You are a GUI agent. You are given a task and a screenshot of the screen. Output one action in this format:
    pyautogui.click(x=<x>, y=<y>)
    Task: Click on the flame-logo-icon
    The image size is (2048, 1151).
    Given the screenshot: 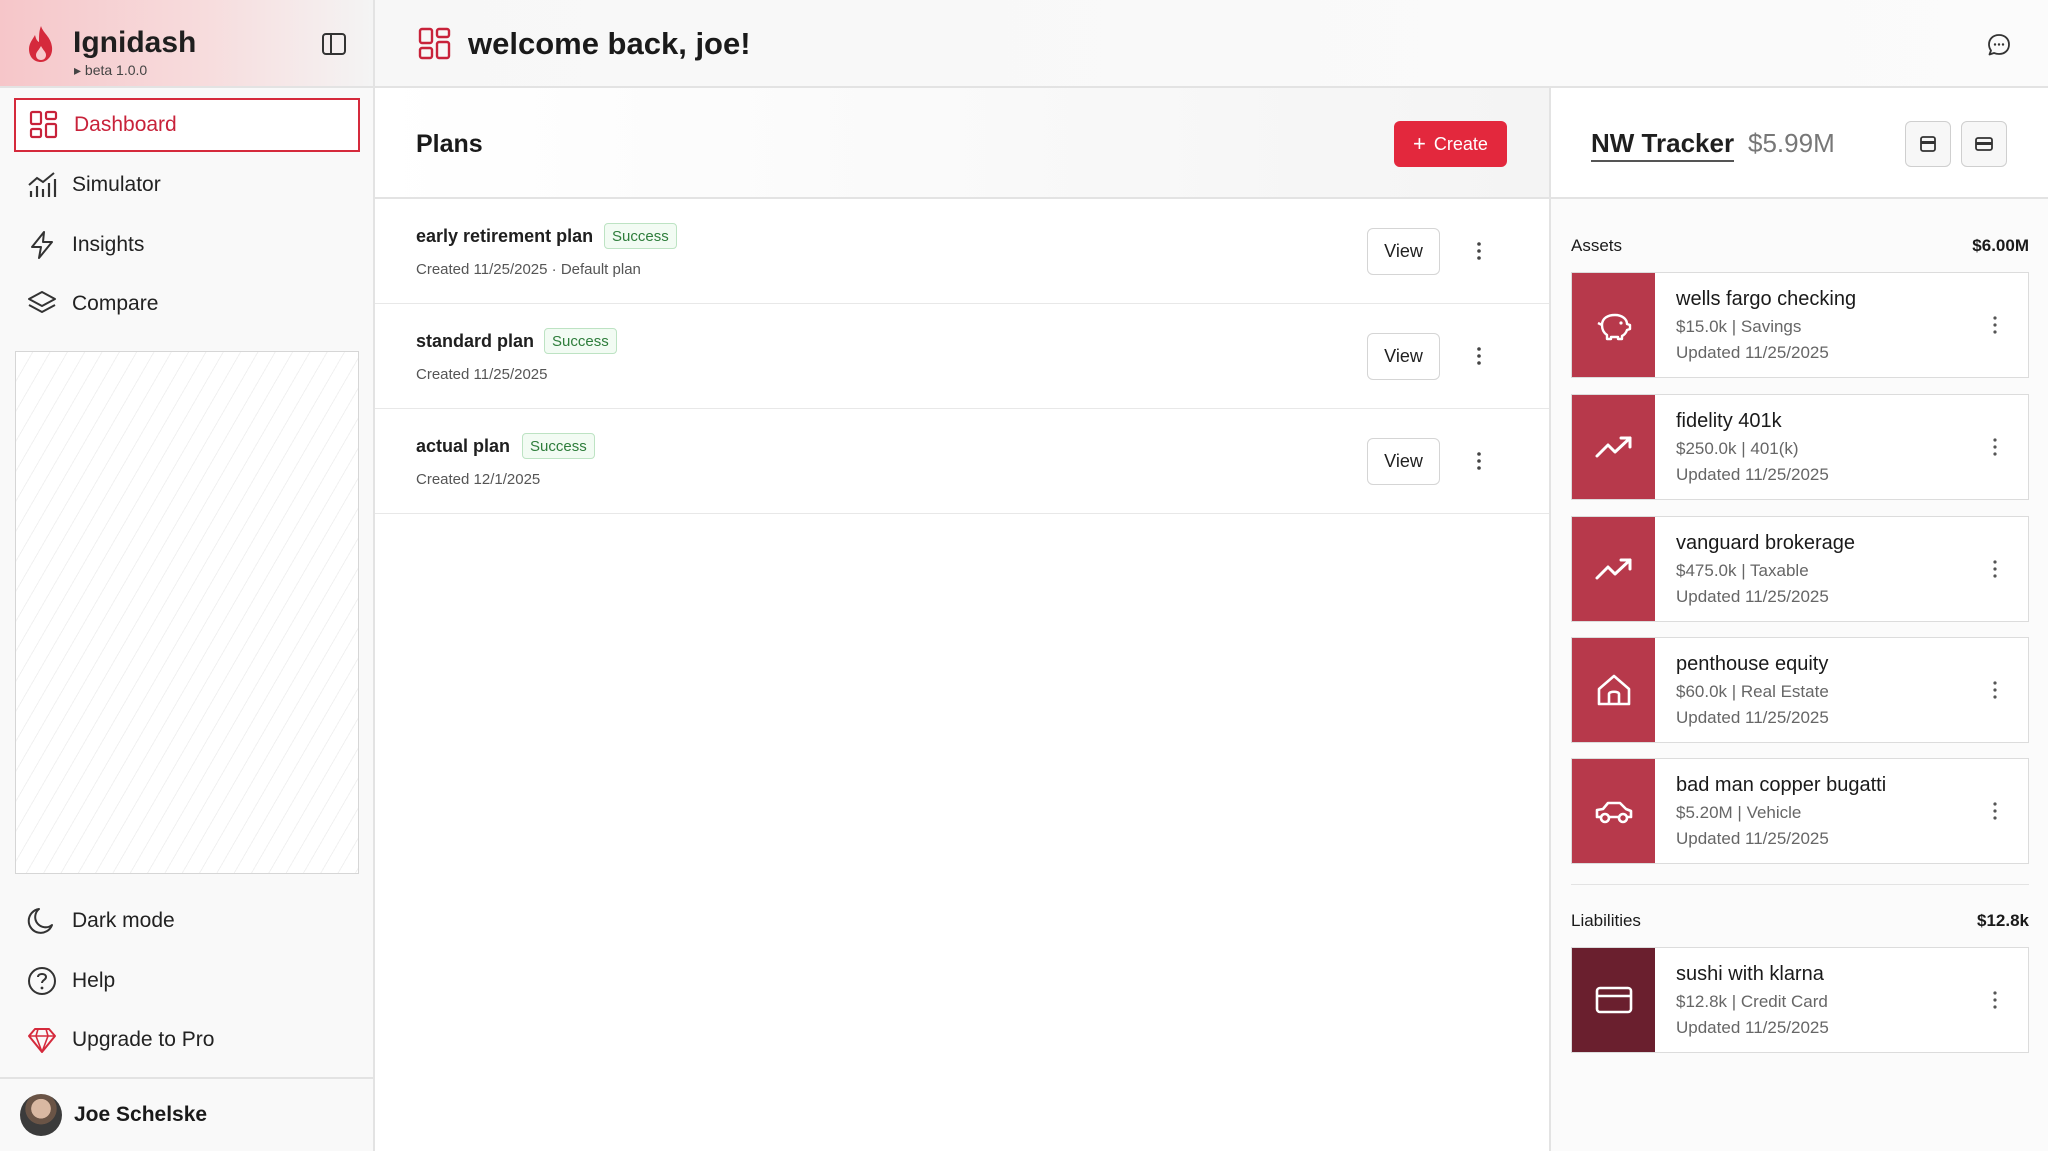 What is the action you would take?
    pyautogui.click(x=41, y=44)
    